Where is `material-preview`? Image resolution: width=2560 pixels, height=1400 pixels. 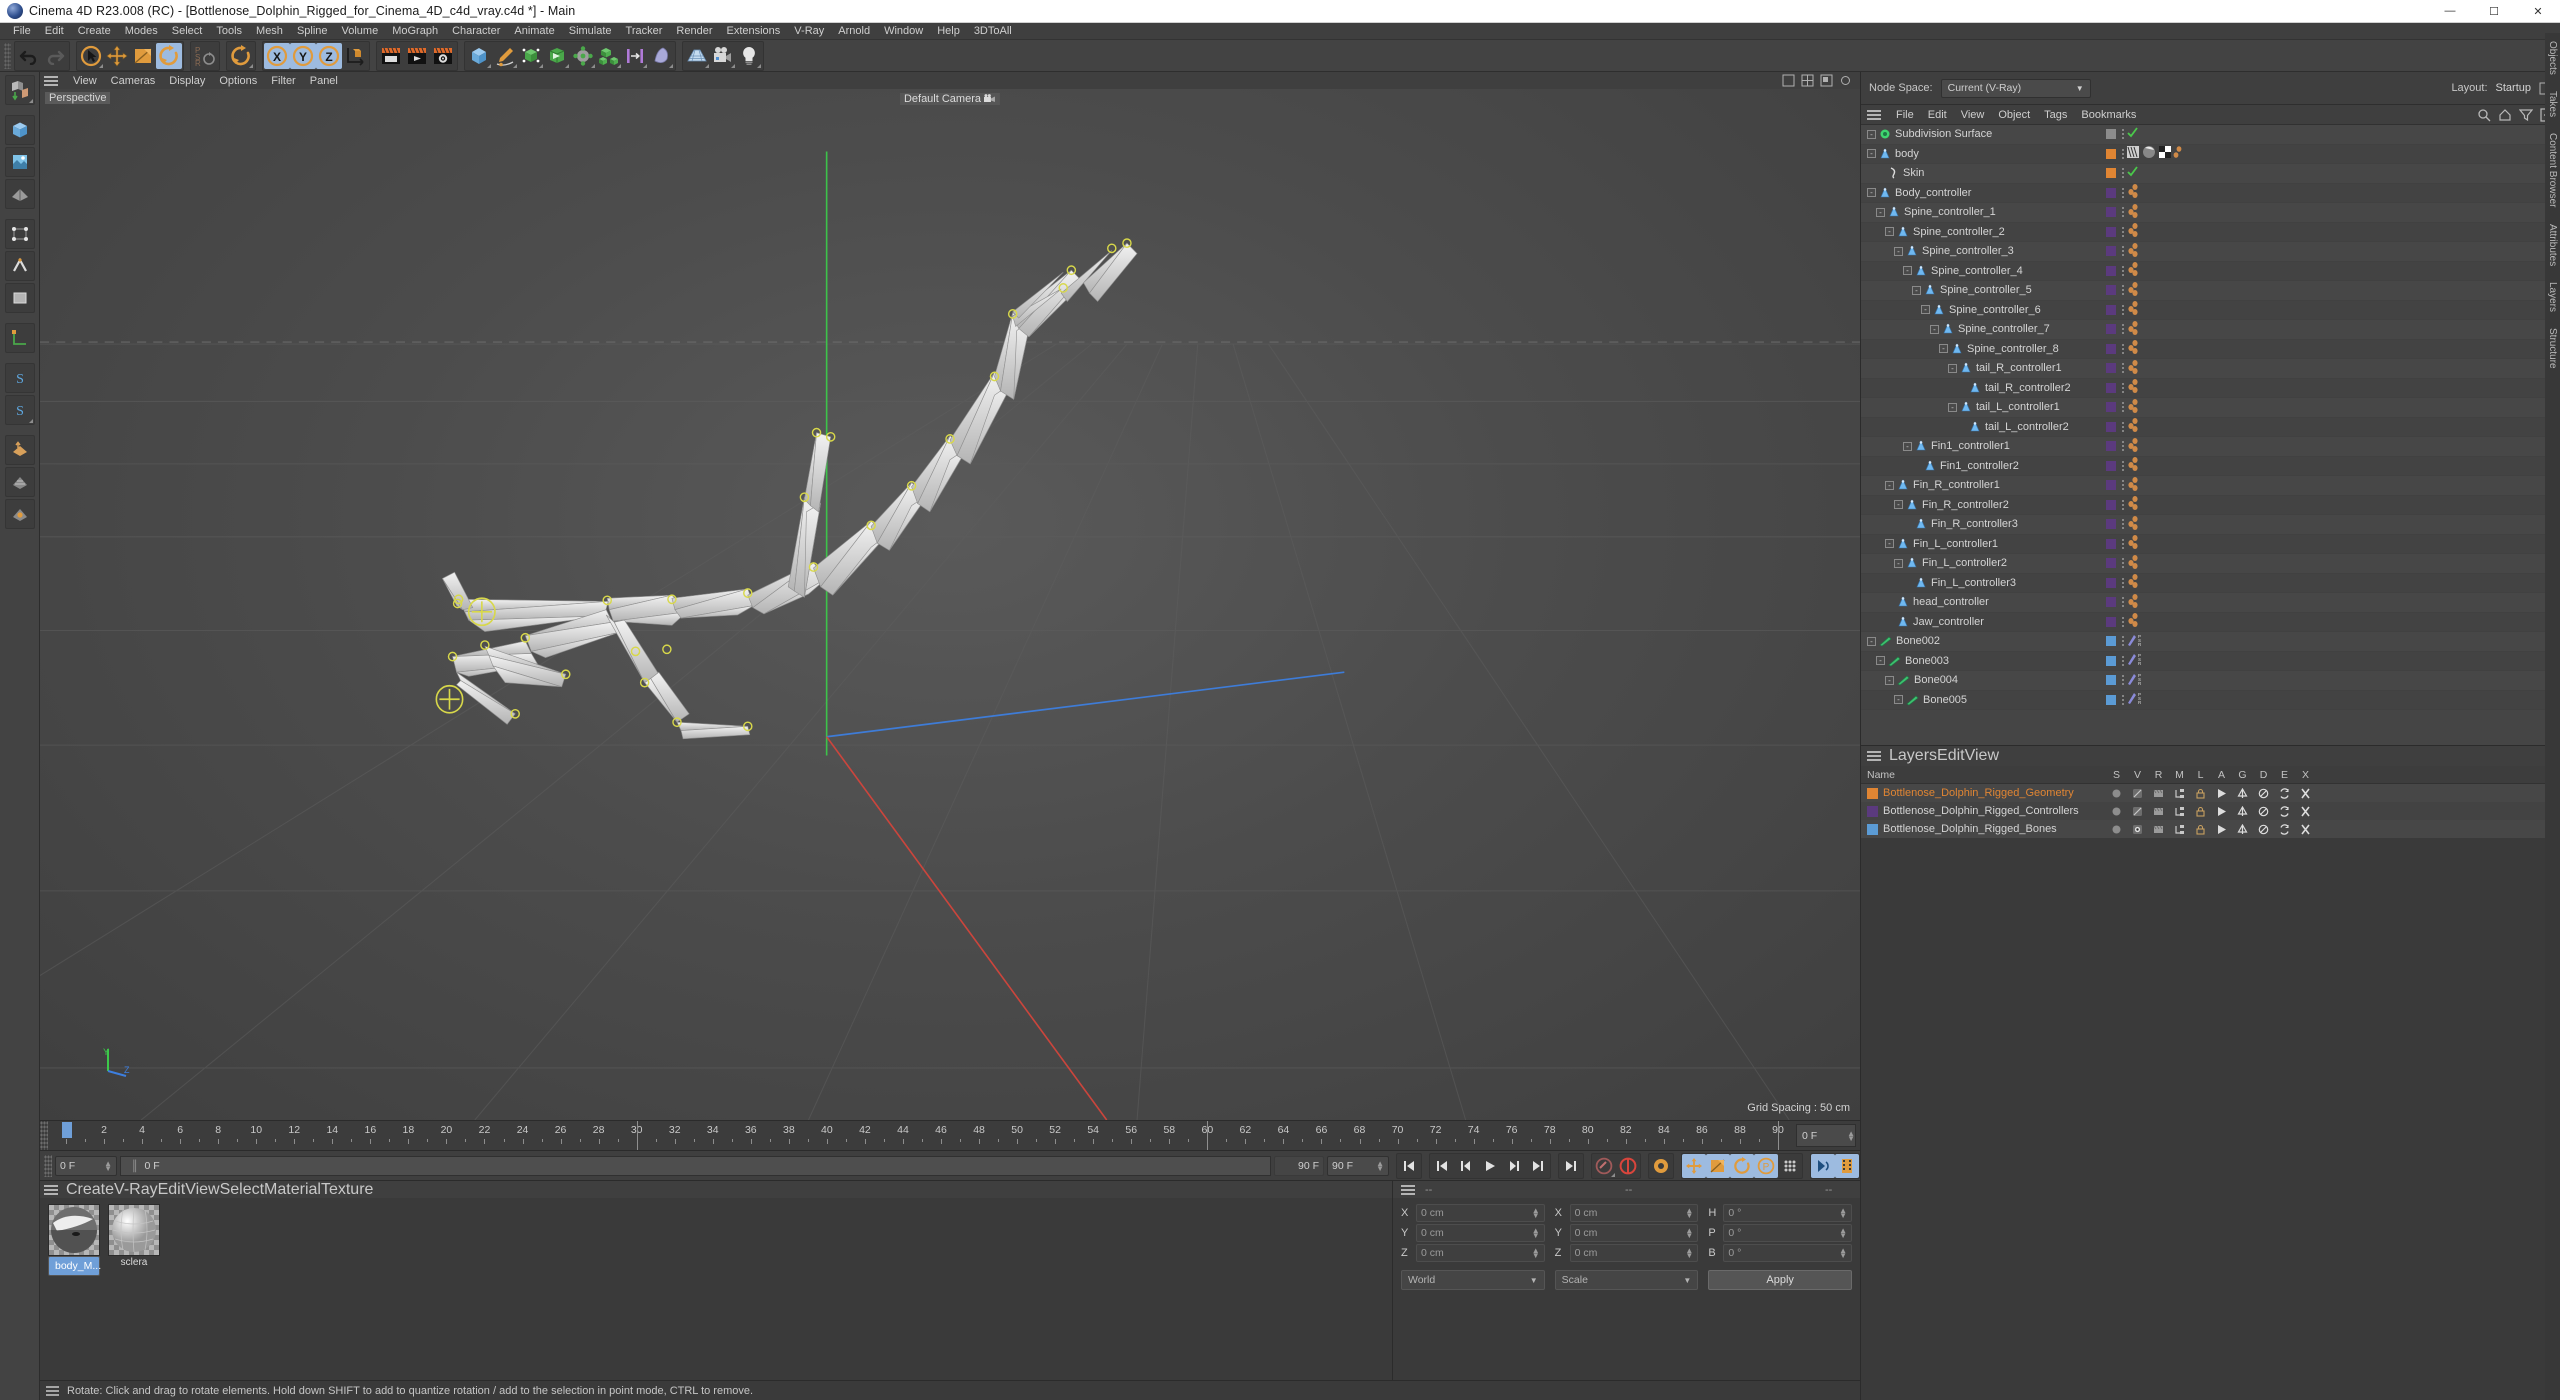 material-preview is located at coordinates (74, 1230).